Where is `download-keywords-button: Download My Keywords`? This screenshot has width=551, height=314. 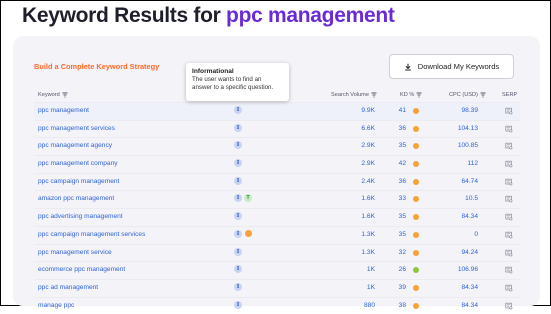
download-keywords-button: Download My Keywords is located at coordinates (451, 66).